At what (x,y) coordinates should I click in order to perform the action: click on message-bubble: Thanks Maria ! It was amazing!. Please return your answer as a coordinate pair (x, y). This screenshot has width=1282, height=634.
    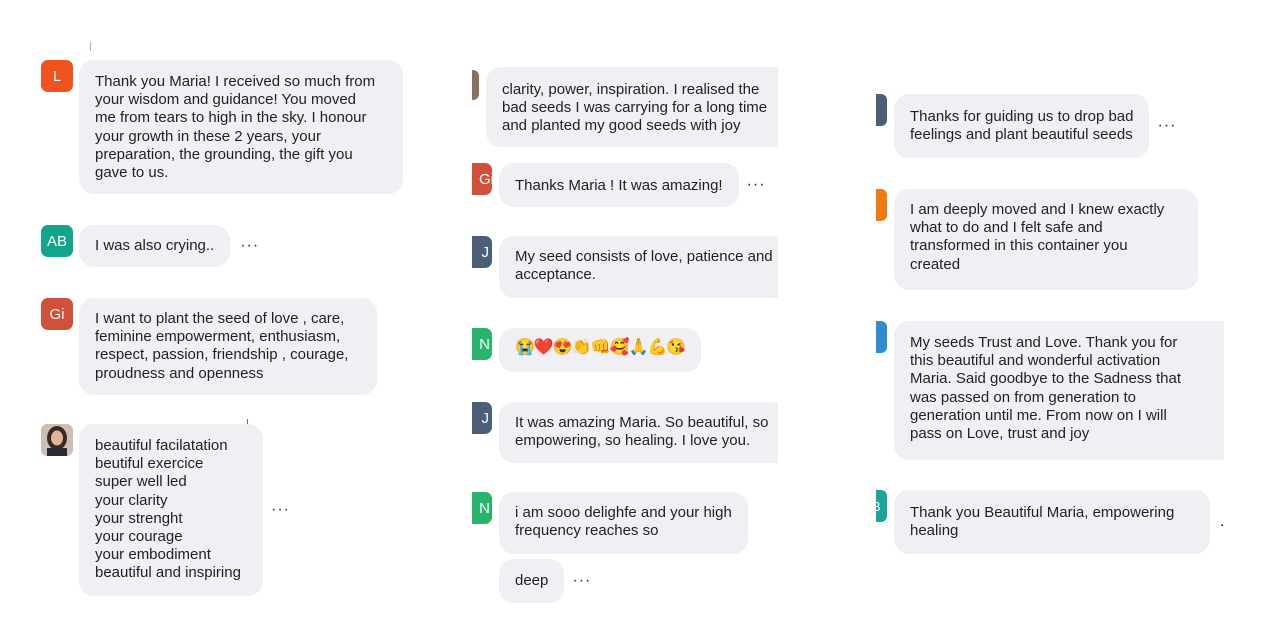
    Looking at the image, I should click on (619, 185).